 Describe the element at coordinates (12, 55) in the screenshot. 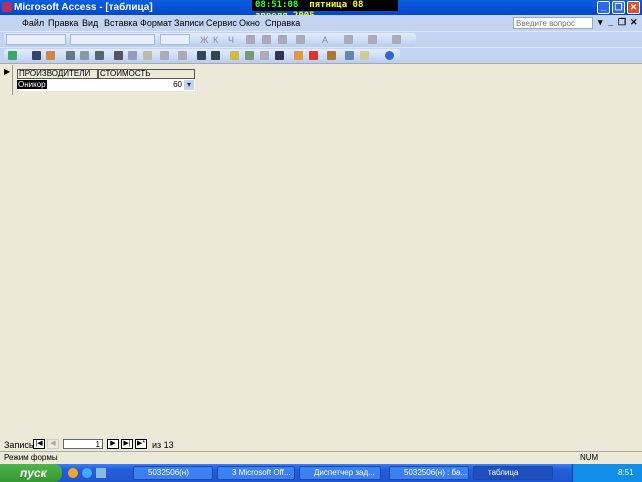

I see `view-icon` at that location.